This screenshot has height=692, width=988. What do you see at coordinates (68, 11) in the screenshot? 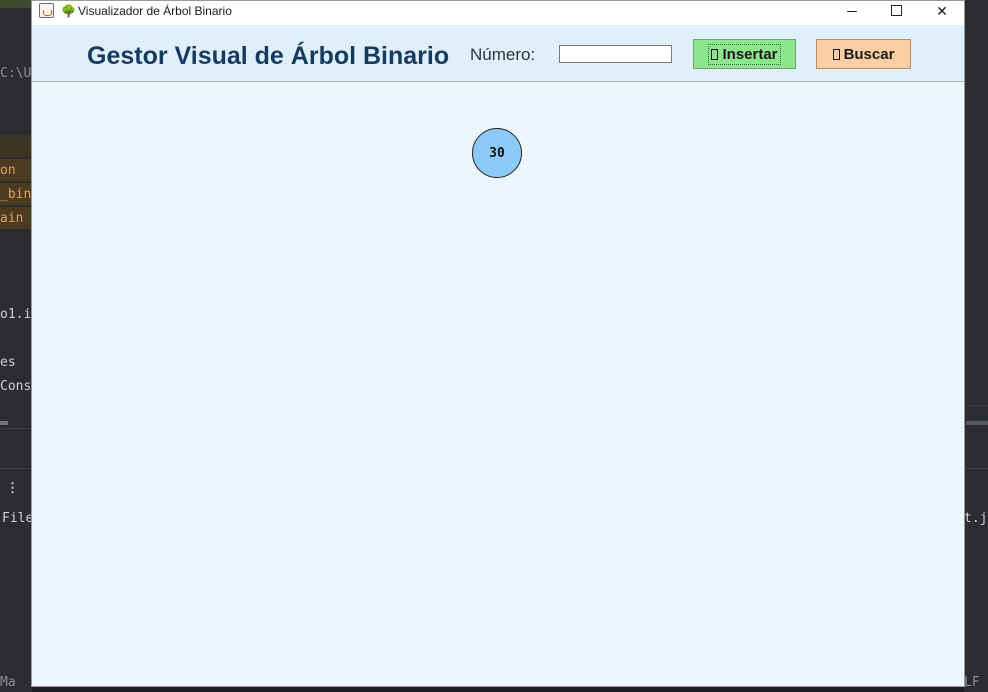
I see `tree-icon: 🌳` at bounding box center [68, 11].